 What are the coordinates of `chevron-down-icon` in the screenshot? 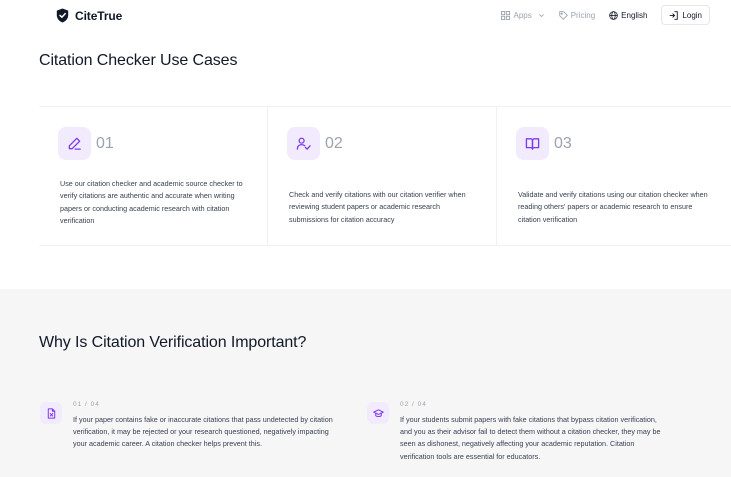 It's located at (541, 15).